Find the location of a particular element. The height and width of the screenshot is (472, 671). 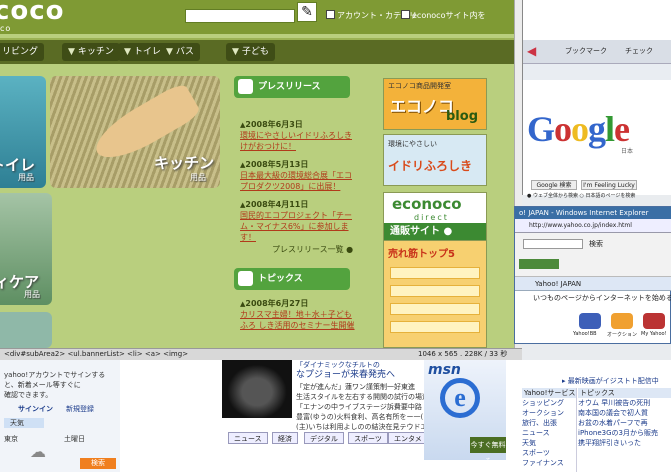

news-line: (主)いちは利用よしのの結決在見テウドエ is located at coordinates (361, 427).